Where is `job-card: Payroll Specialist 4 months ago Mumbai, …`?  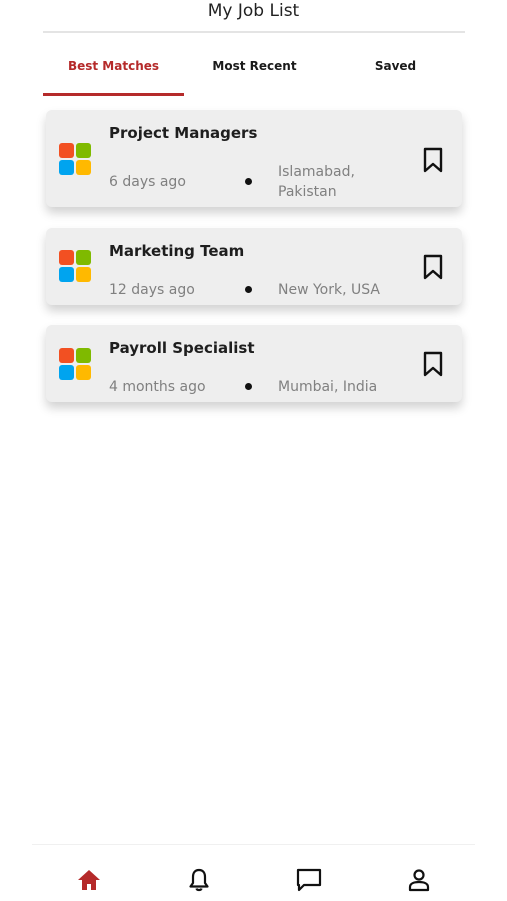
job-card: Payroll Specialist 4 months ago Mumbai, … is located at coordinates (254, 363).